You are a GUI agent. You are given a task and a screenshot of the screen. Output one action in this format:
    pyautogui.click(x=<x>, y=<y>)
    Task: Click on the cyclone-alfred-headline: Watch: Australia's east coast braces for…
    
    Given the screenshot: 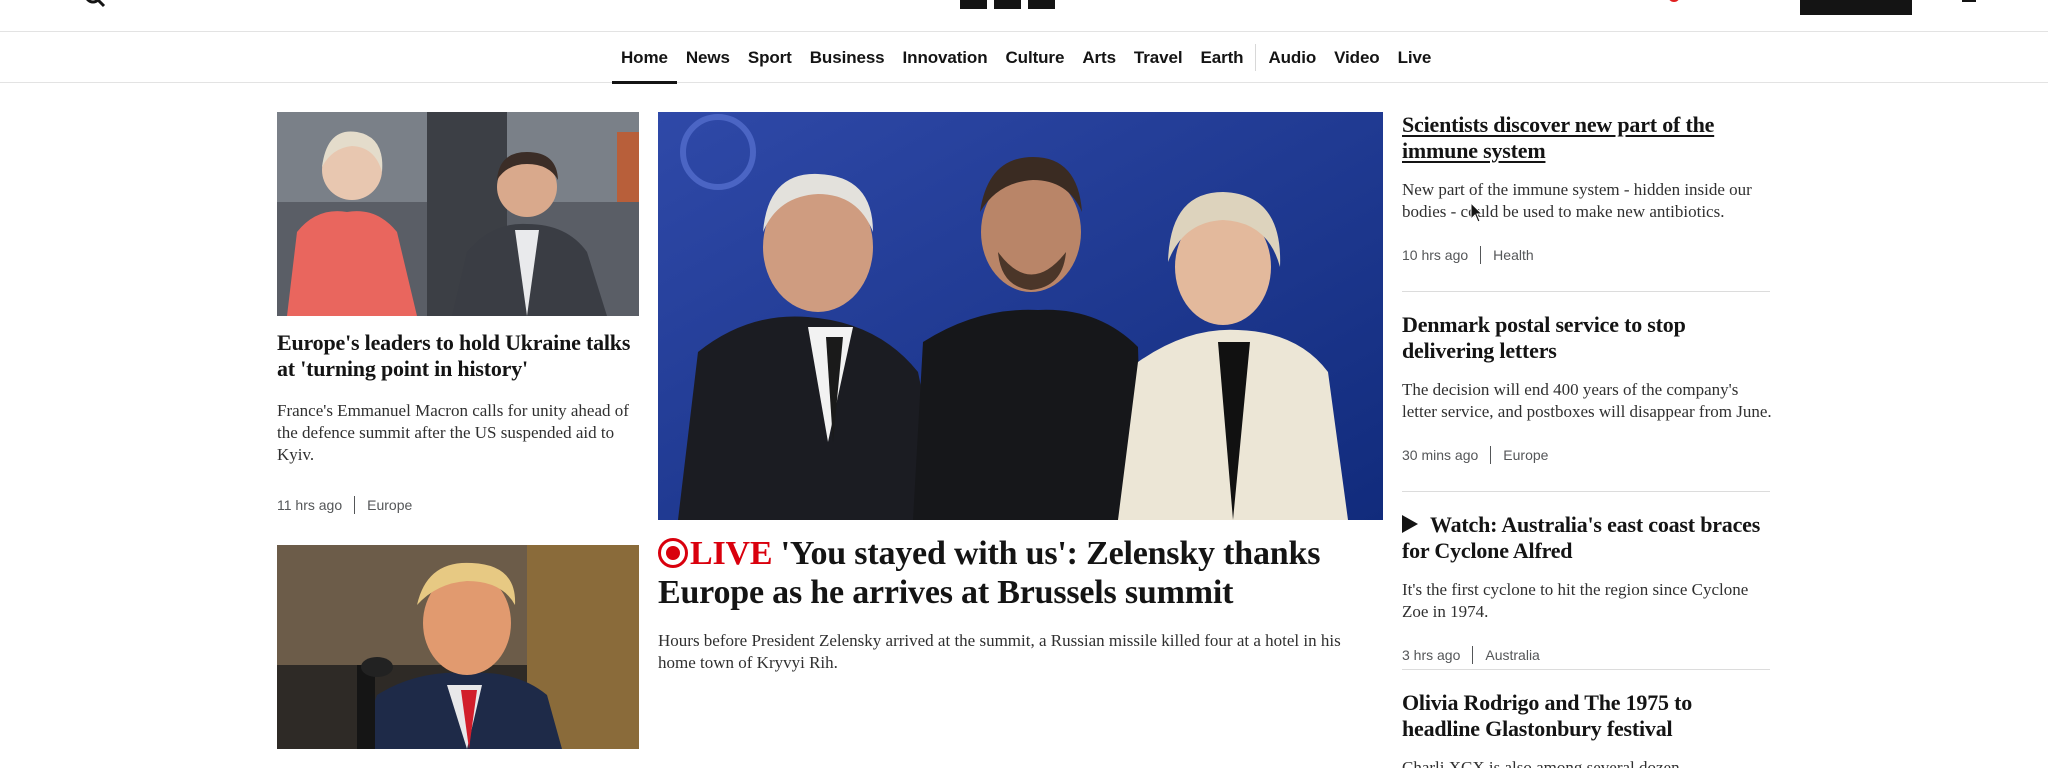 What is the action you would take?
    pyautogui.click(x=1587, y=538)
    